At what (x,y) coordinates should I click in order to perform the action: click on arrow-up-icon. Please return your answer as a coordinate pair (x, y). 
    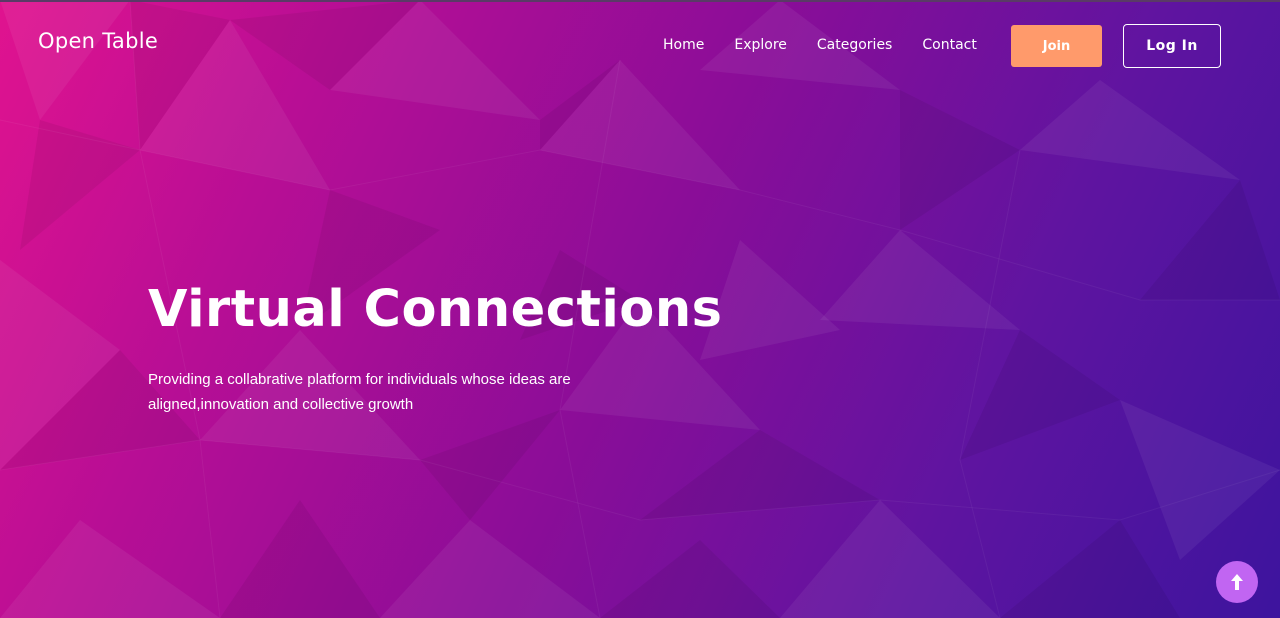
    Looking at the image, I should click on (1237, 582).